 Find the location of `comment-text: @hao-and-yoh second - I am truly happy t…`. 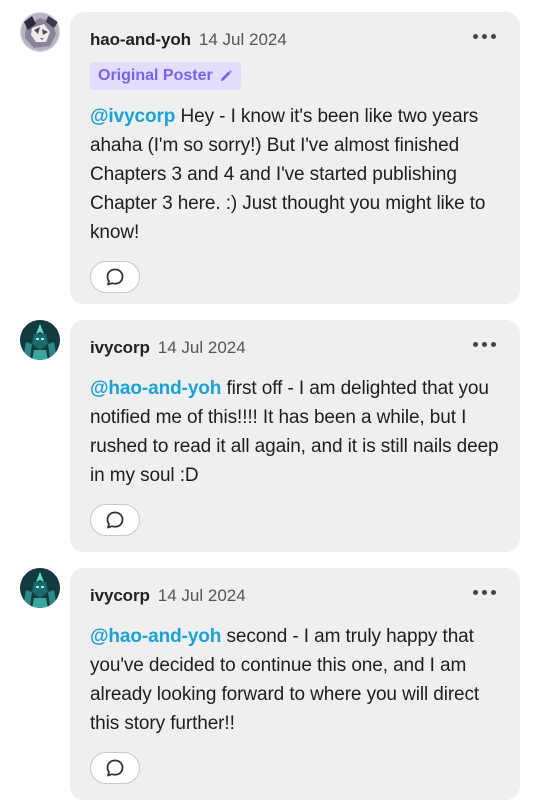

comment-text: @hao-and-yoh second - I am truly happy t… is located at coordinates (295, 680).